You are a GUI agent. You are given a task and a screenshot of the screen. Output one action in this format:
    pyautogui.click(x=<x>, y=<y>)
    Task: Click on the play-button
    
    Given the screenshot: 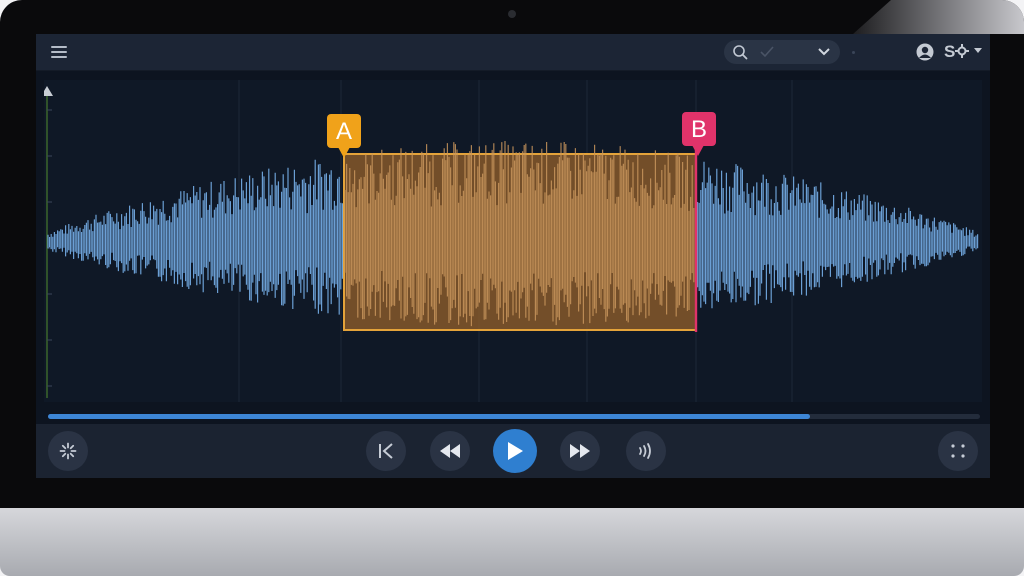 What is the action you would take?
    pyautogui.click(x=515, y=451)
    